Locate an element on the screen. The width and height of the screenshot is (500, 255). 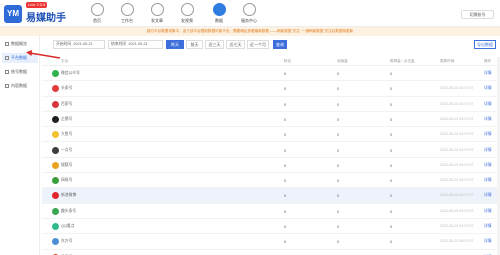
query-button: 查询 is located at coordinates (280, 44).